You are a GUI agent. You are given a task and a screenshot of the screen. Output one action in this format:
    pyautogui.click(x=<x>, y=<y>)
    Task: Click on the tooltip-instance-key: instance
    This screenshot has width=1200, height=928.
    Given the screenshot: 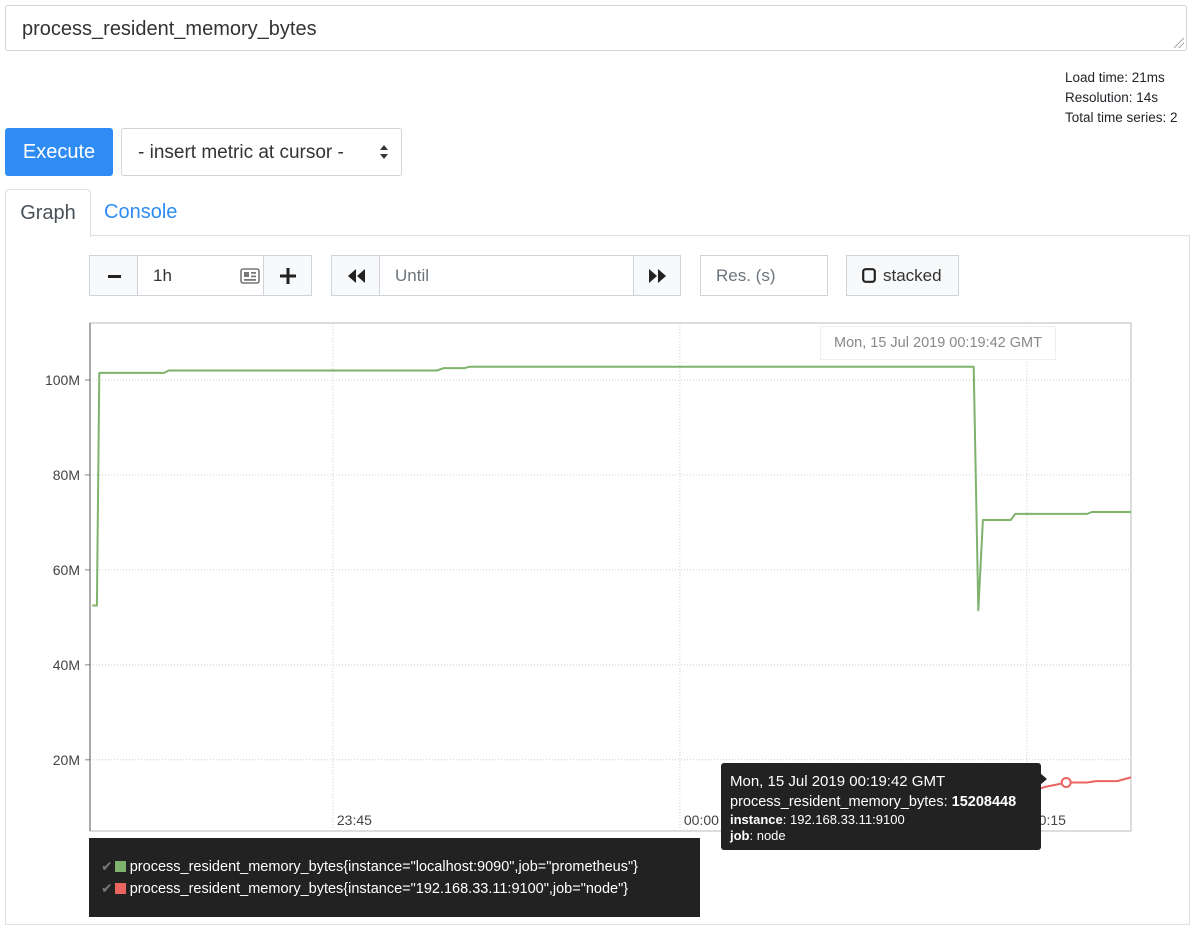 What is the action you would take?
    pyautogui.click(x=756, y=819)
    